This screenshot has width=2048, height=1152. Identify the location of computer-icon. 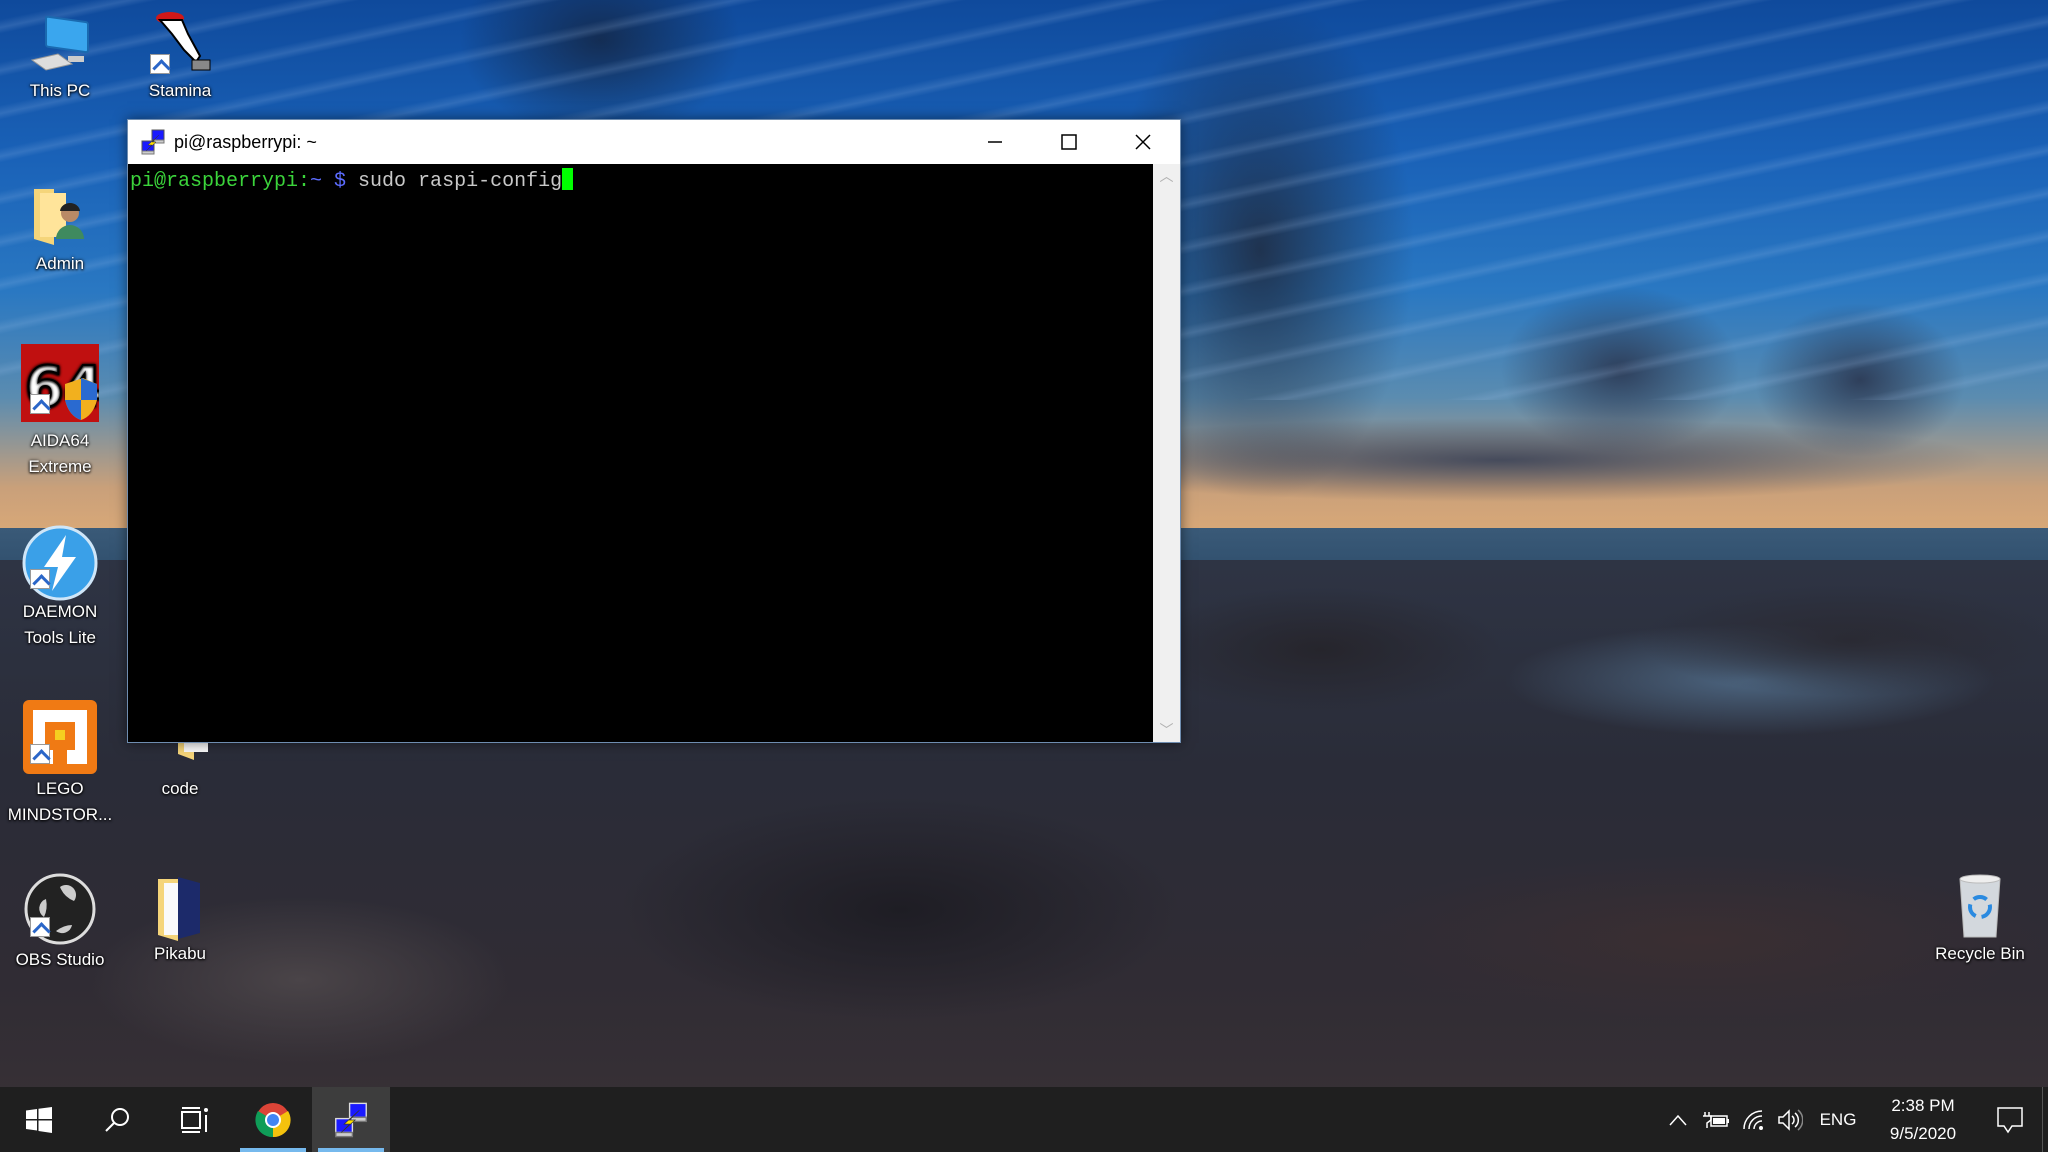
(60, 42).